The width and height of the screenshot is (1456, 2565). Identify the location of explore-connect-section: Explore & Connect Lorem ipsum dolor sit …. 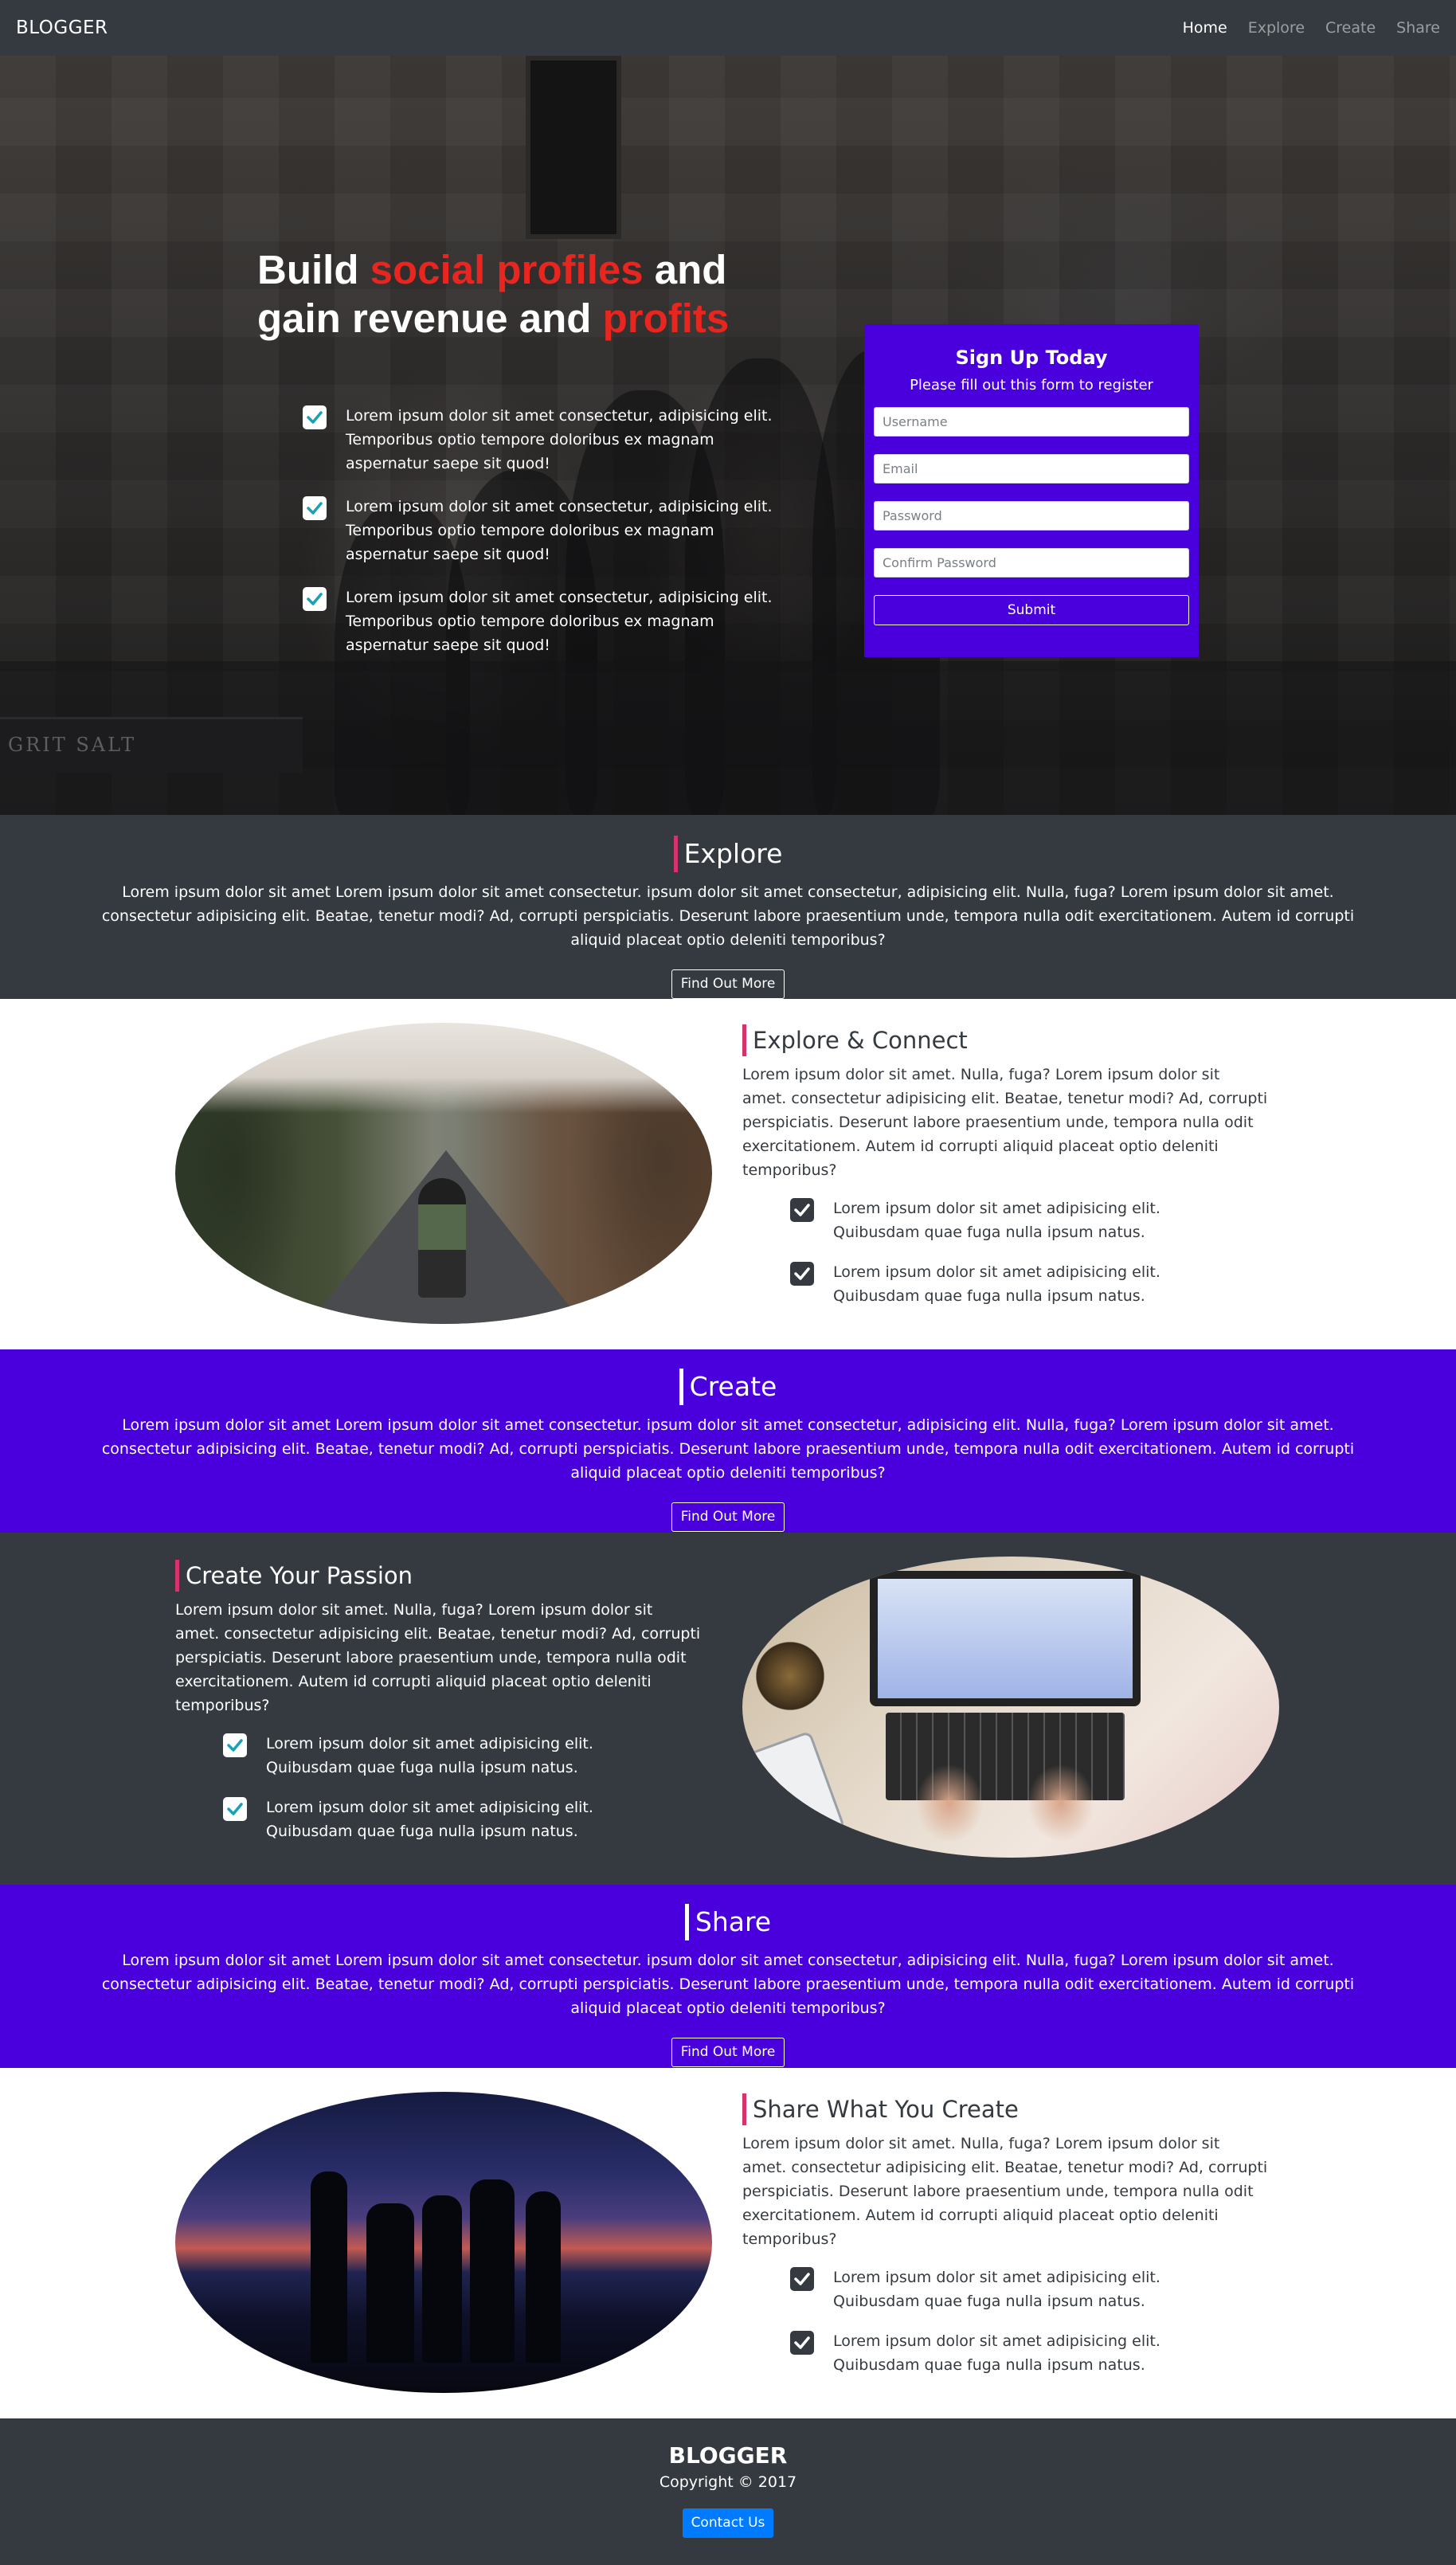
(728, 1174).